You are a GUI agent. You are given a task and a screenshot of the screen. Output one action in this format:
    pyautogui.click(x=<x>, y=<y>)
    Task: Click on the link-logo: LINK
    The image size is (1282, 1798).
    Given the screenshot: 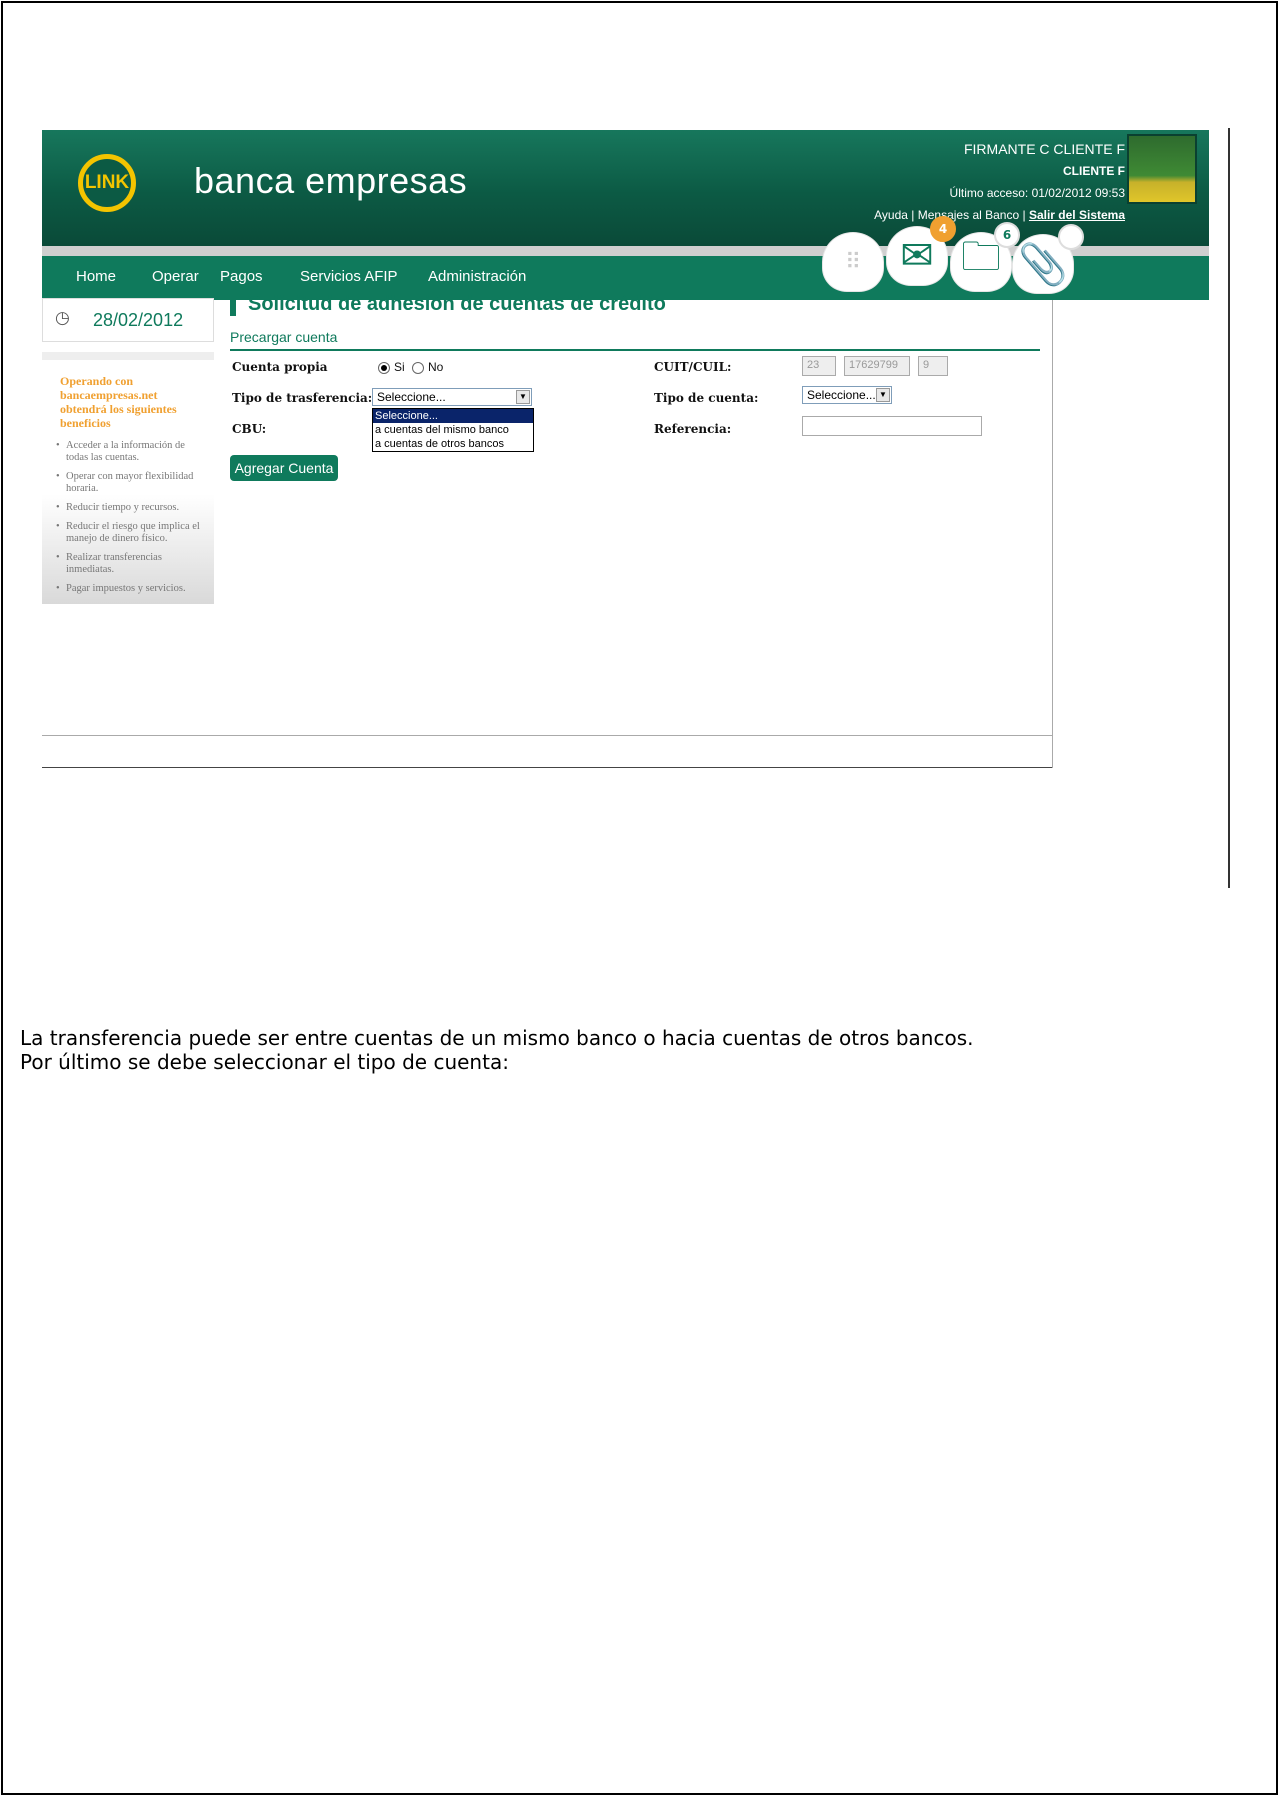 What is the action you would take?
    pyautogui.click(x=107, y=183)
    